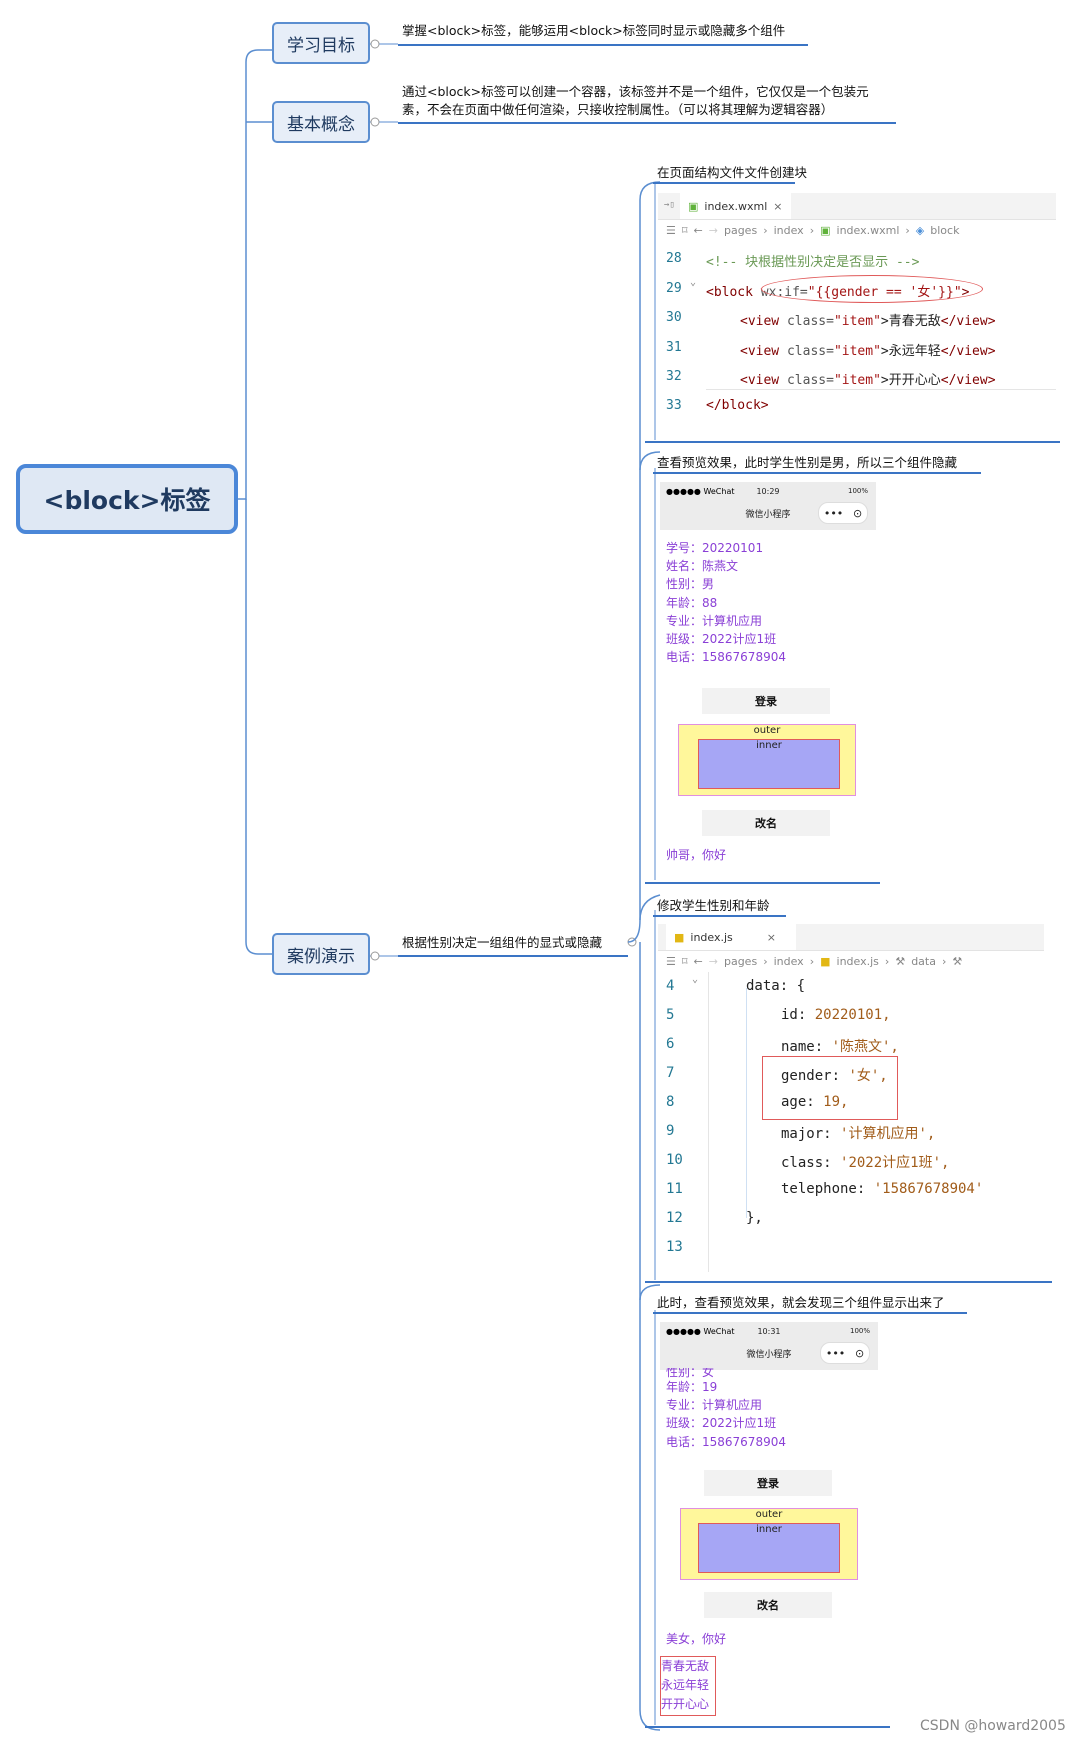 This screenshot has width=1084, height=1743. What do you see at coordinates (735, 206) in the screenshot?
I see `tab-index-wxml: ▣ index.wxml ×` at bounding box center [735, 206].